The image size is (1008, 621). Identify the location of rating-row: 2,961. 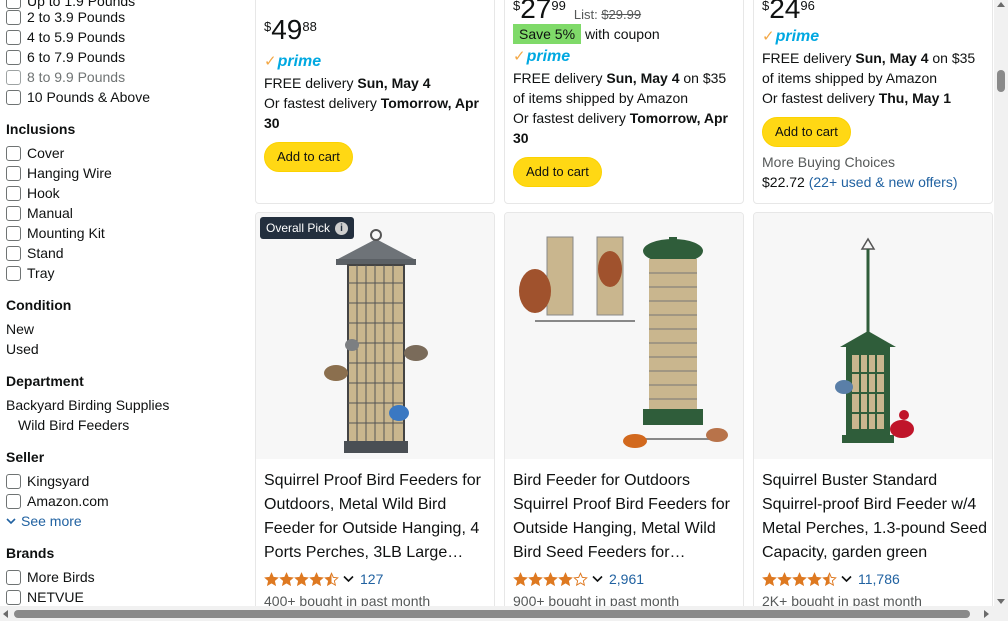
(578, 579).